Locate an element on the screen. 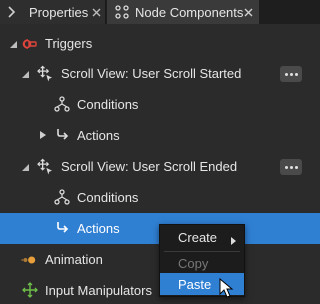 The width and height of the screenshot is (320, 304). tab-properties: Properties is located at coordinates (53, 12).